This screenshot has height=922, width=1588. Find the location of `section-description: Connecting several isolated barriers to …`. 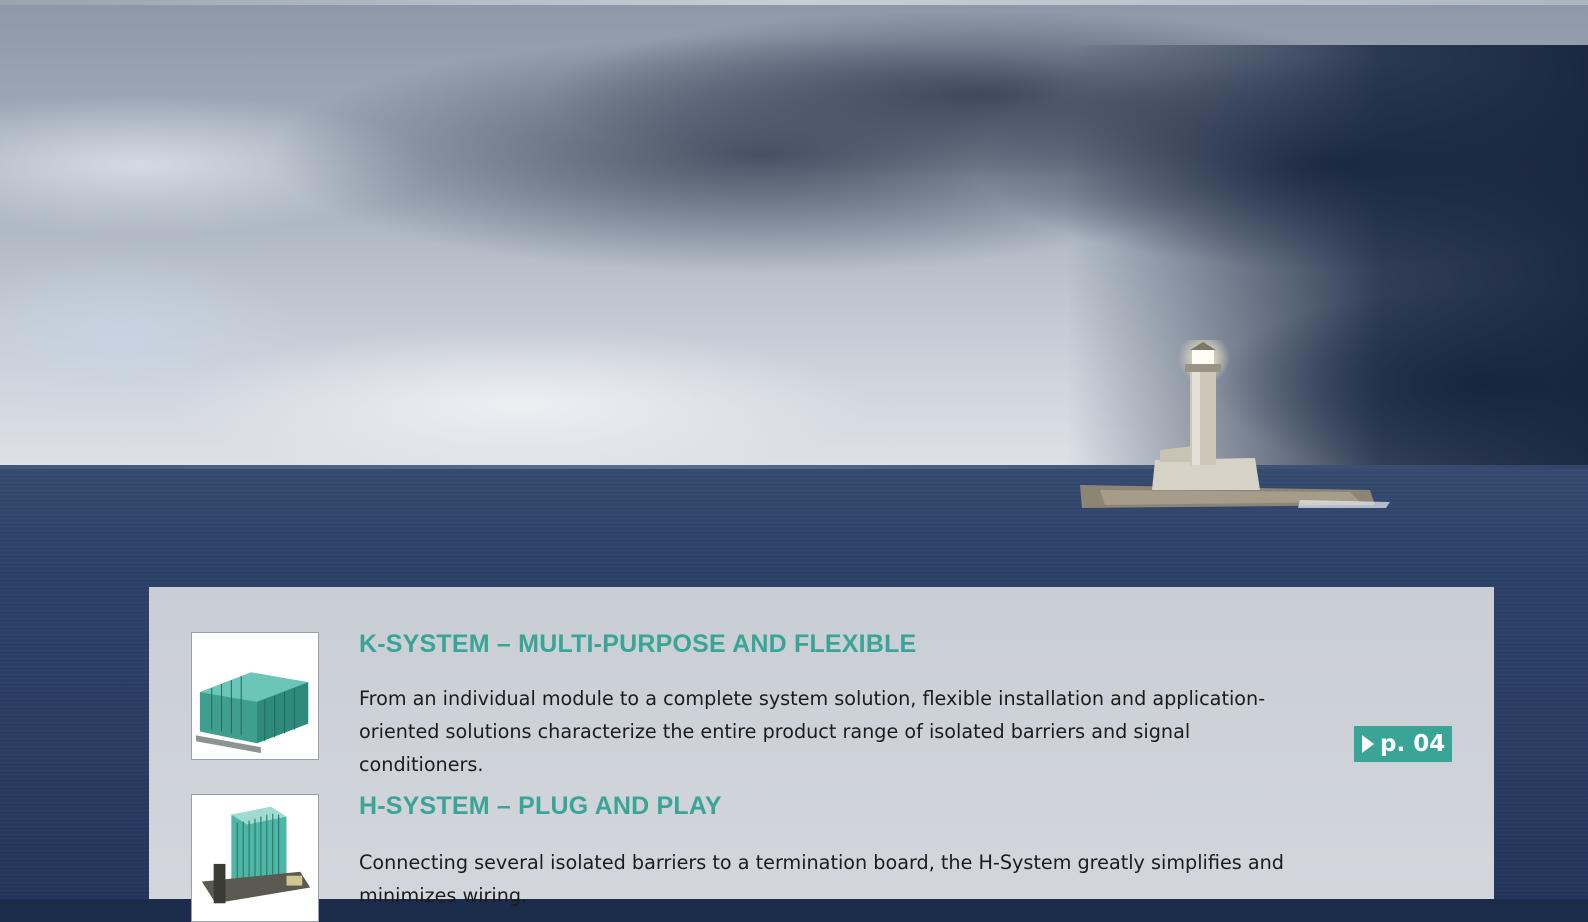

section-description: Connecting several isolated barriers to … is located at coordinates (821, 879).